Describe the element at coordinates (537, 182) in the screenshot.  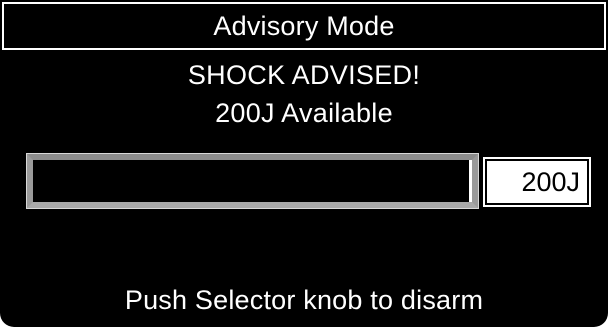
I see `selected-energy-value: 200J` at that location.